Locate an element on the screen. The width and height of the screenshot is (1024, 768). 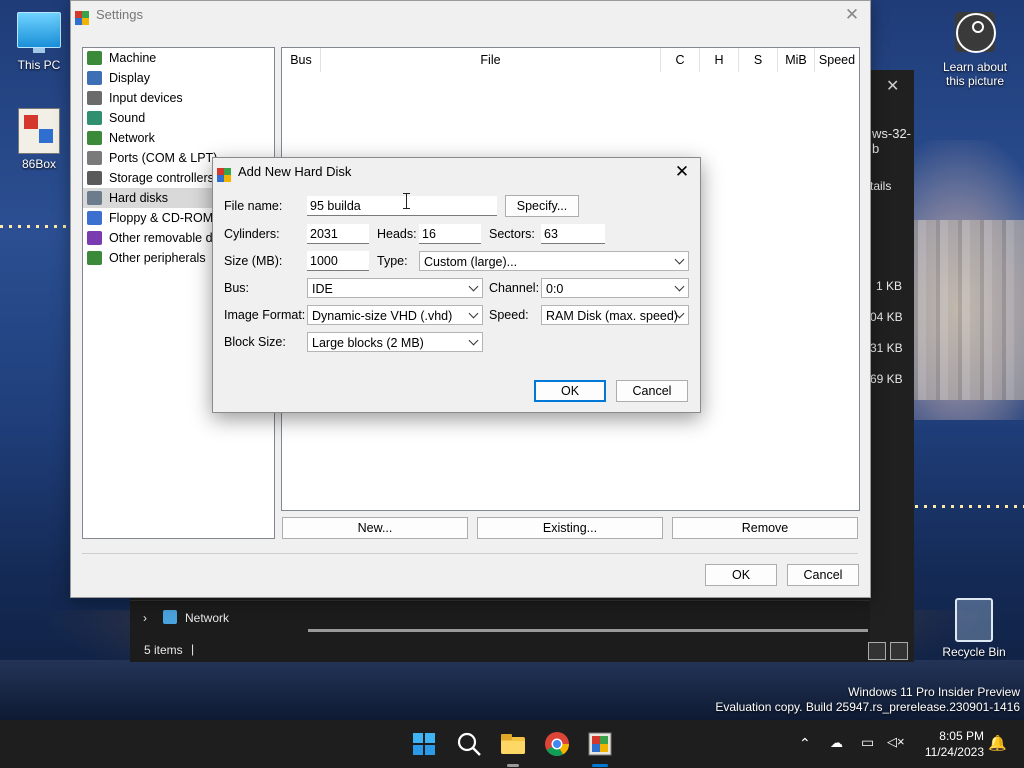
learn-label-line1: Learn about is located at coordinates (975, 67).